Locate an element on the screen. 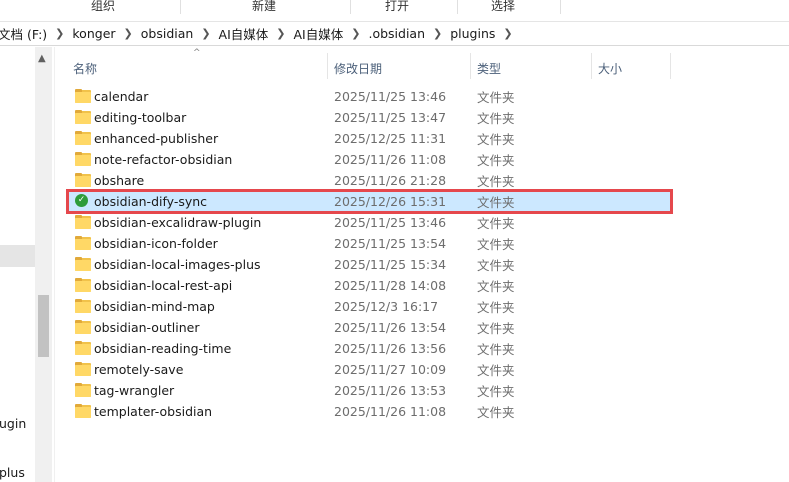 The image size is (789, 482). nav-selected-item is located at coordinates (17, 256).